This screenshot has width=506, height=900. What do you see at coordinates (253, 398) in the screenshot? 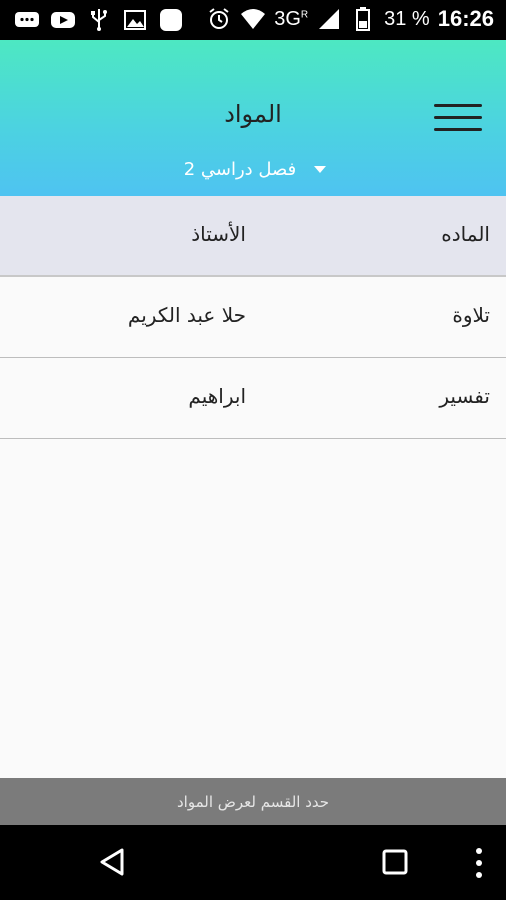
I see `table-row: تفسير ابراهيم` at bounding box center [253, 398].